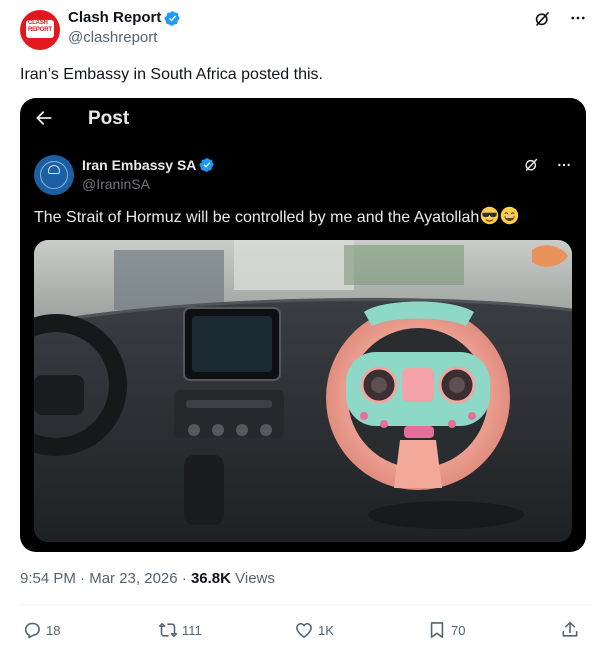 This screenshot has width=612, height=651. Describe the element at coordinates (133, 578) in the screenshot. I see `post-date: Mar 23, 2026` at that location.